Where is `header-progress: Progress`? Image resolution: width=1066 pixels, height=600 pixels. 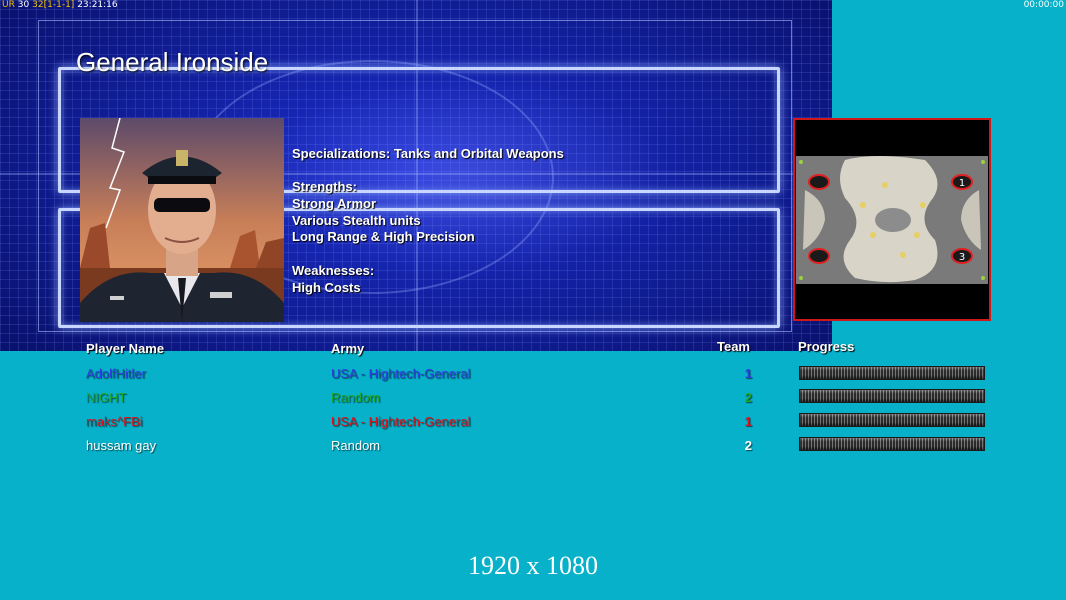
header-progress: Progress is located at coordinates (826, 346).